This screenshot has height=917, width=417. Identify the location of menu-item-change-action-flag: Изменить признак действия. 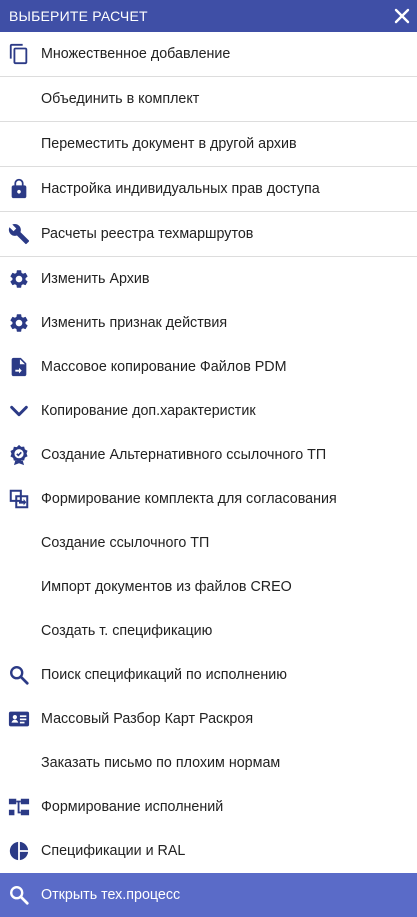
(208, 323).